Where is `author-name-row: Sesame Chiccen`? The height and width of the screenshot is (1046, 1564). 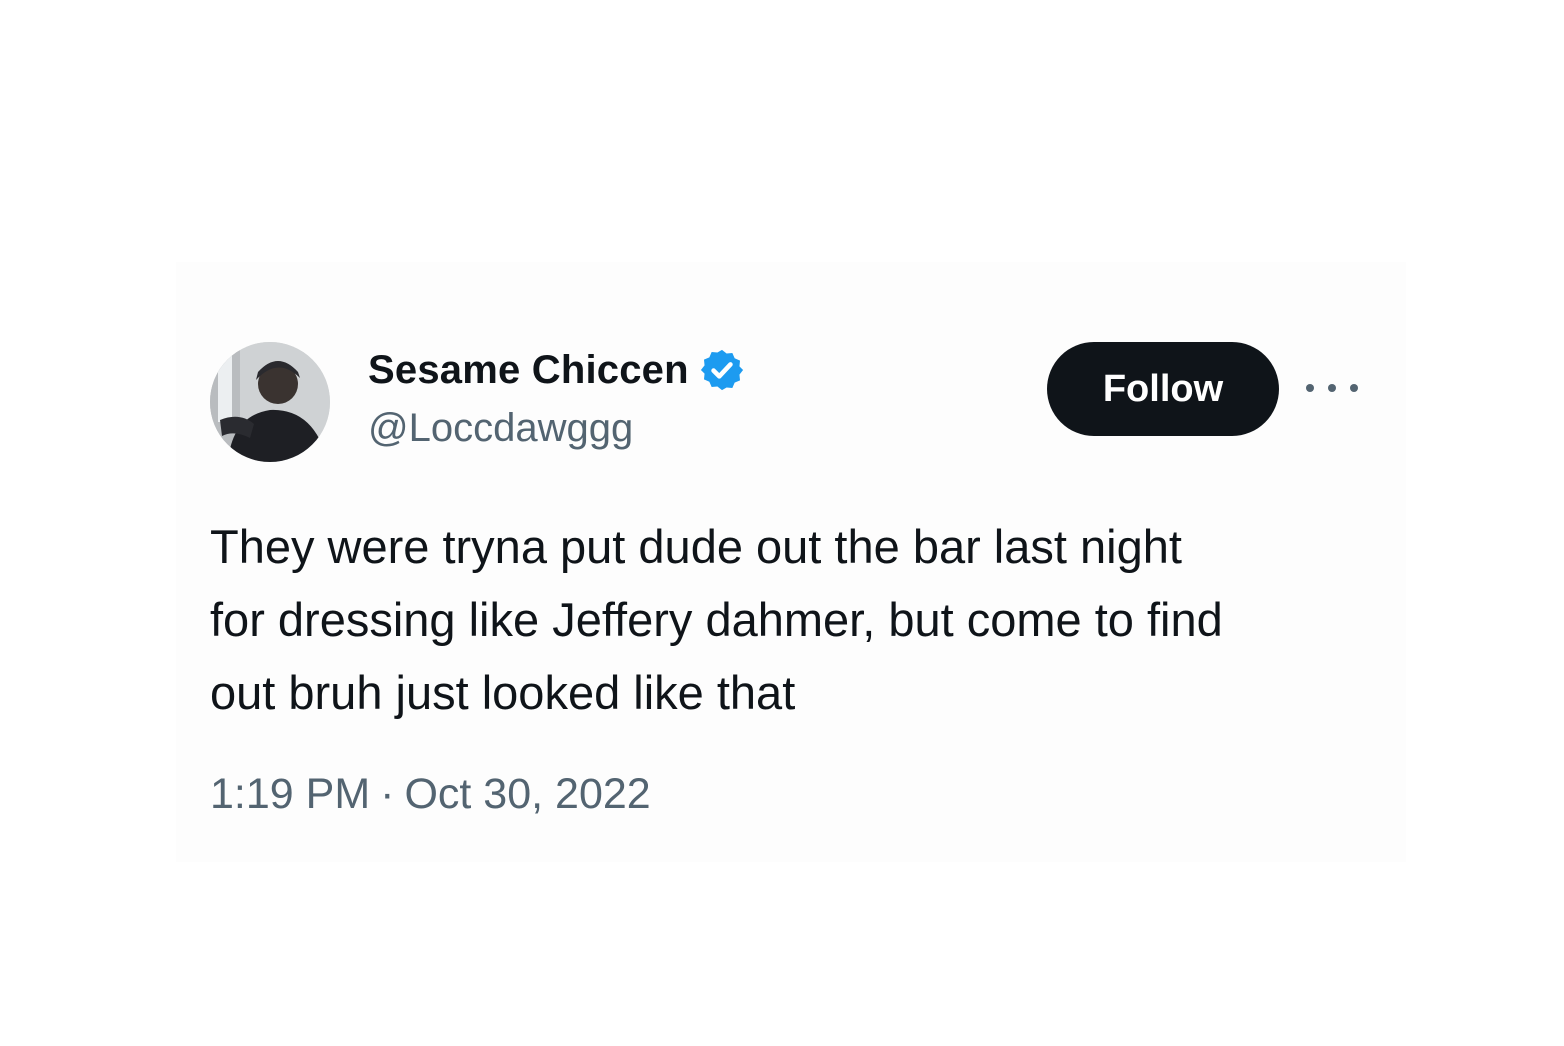
author-name-row: Sesame Chiccen is located at coordinates (556, 370).